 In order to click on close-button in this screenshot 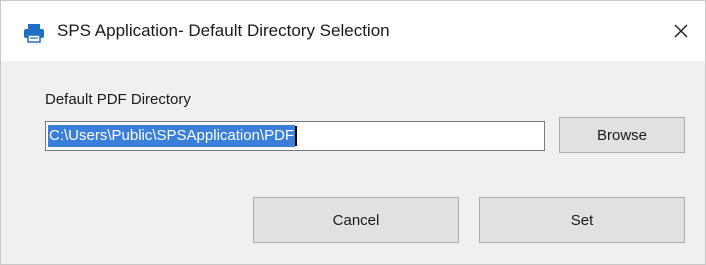, I will do `click(681, 31)`.